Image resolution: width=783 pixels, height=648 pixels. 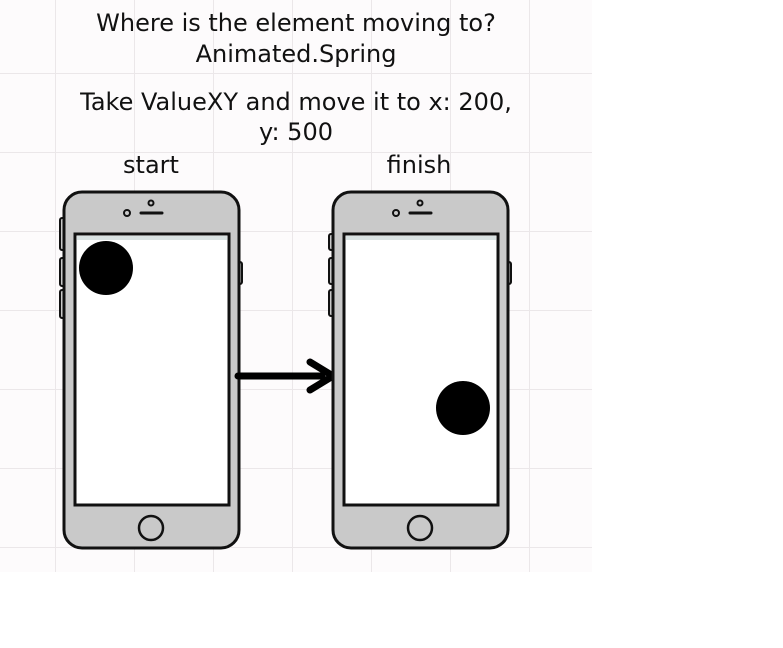 I want to click on start-phone, so click(x=151, y=370).